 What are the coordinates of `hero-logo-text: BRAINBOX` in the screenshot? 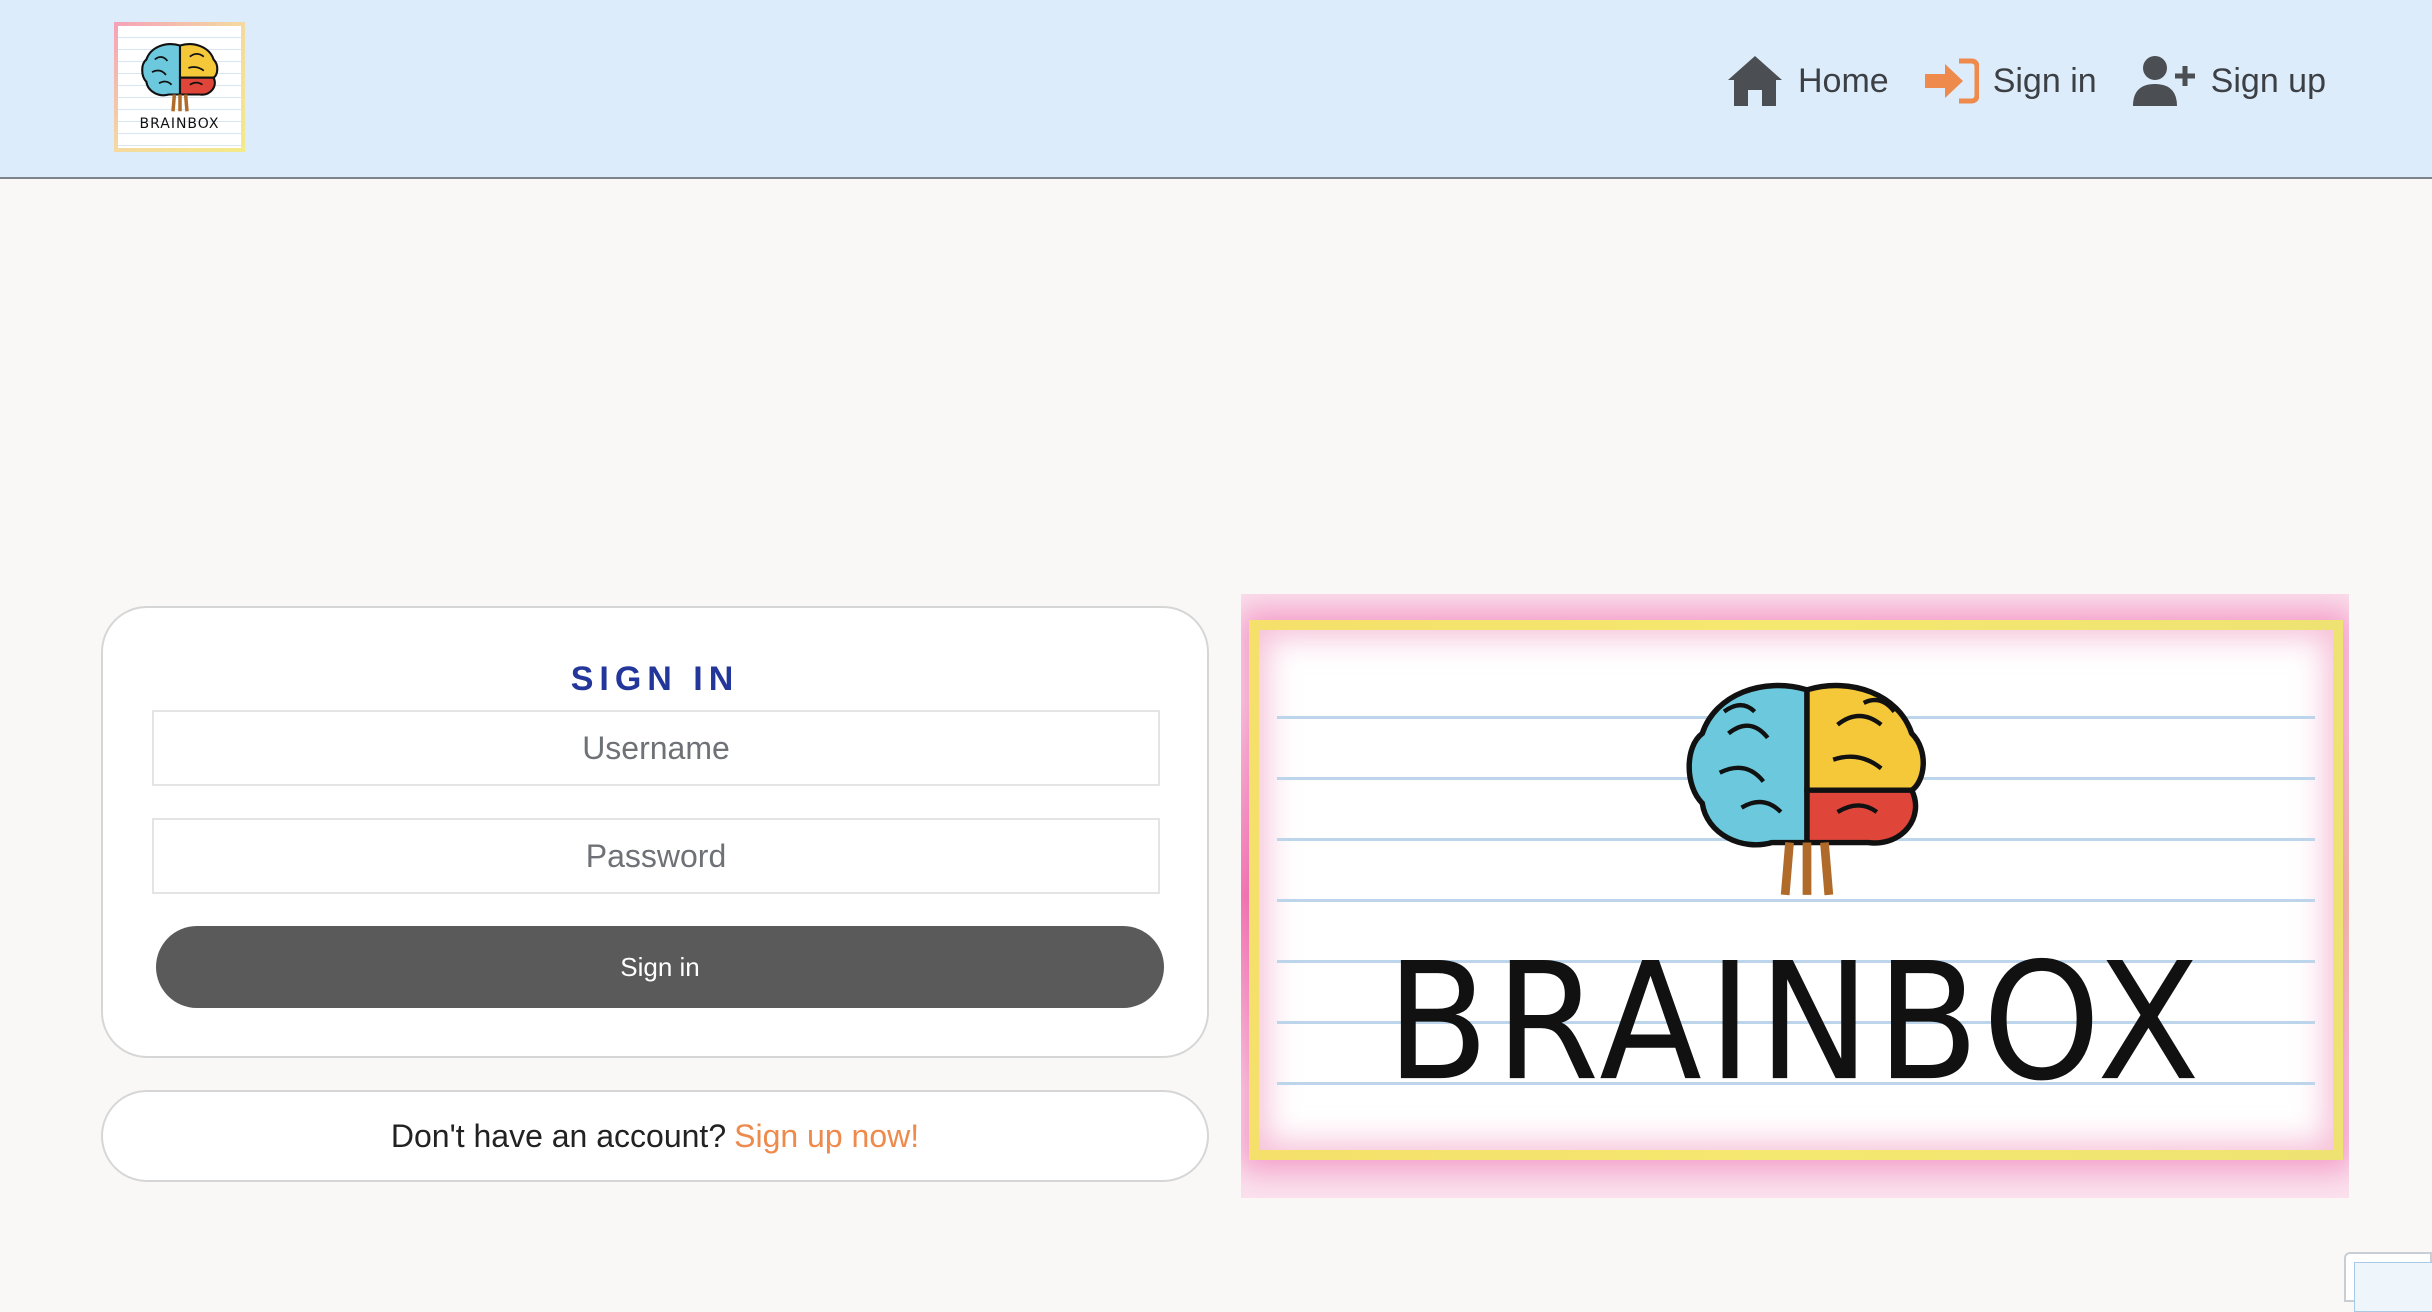 It's located at (1796, 1023).